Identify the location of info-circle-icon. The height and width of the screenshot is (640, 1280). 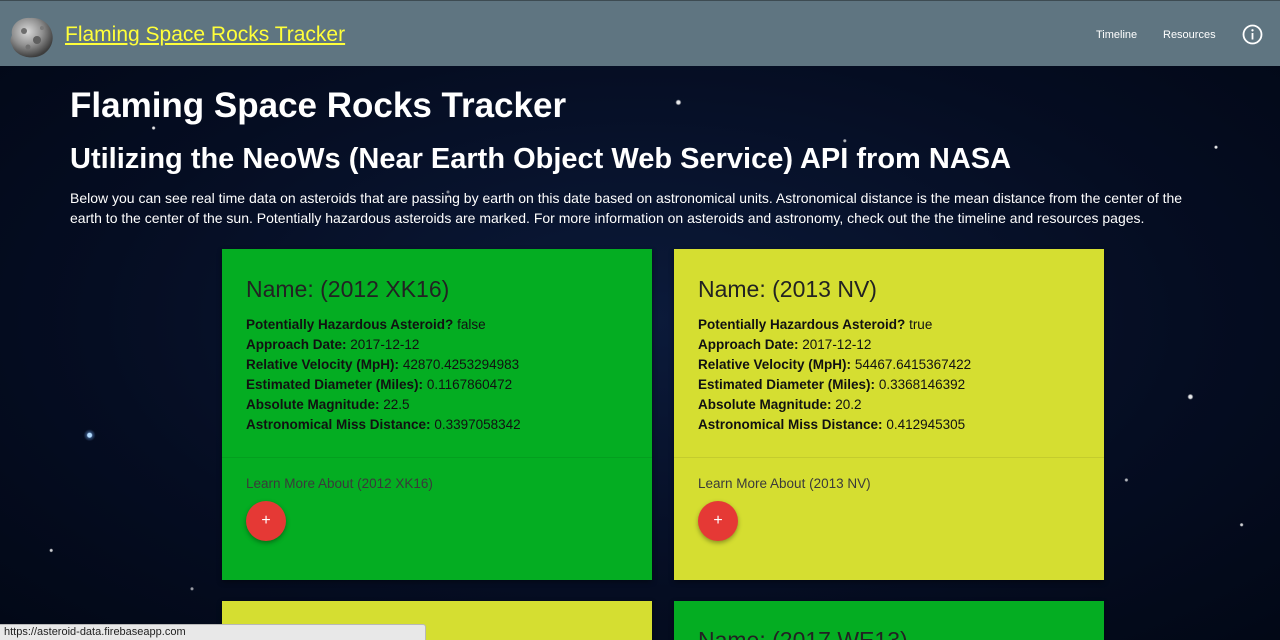
(1252, 34).